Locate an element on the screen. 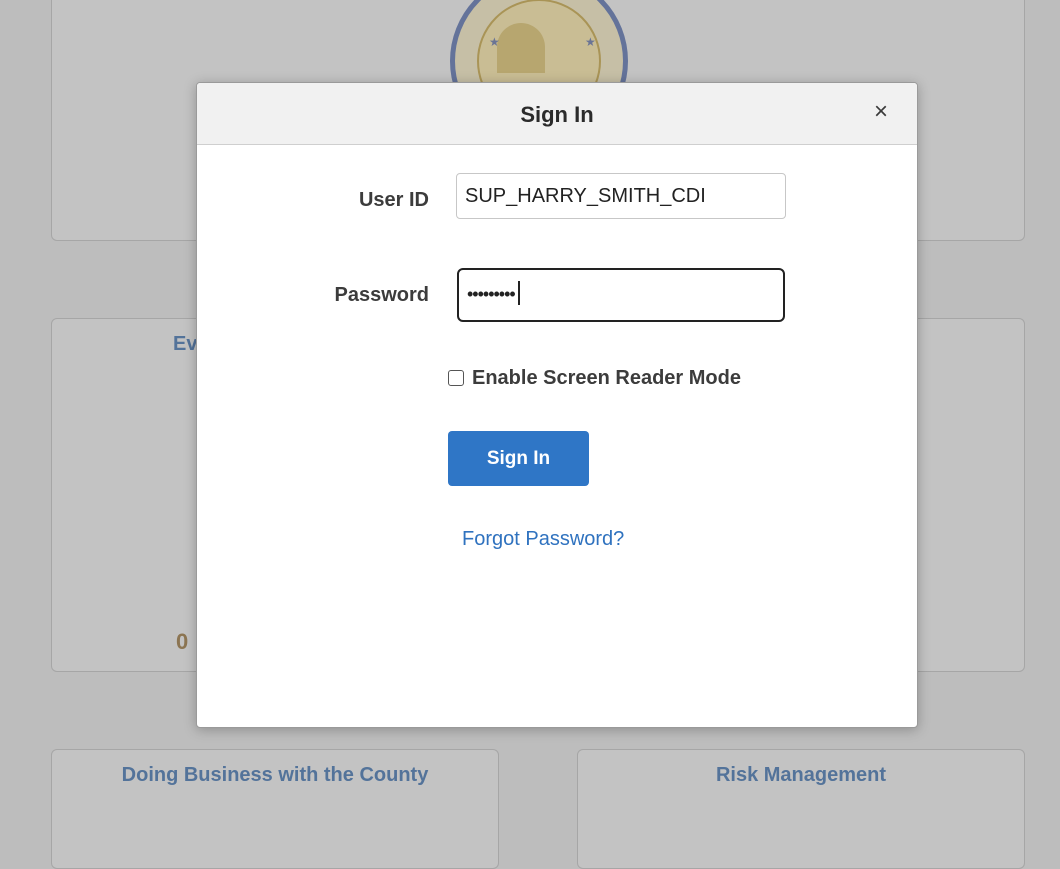 Image resolution: width=1060 pixels, height=869 pixels. tile-title: Doing Business with the County is located at coordinates (275, 775).